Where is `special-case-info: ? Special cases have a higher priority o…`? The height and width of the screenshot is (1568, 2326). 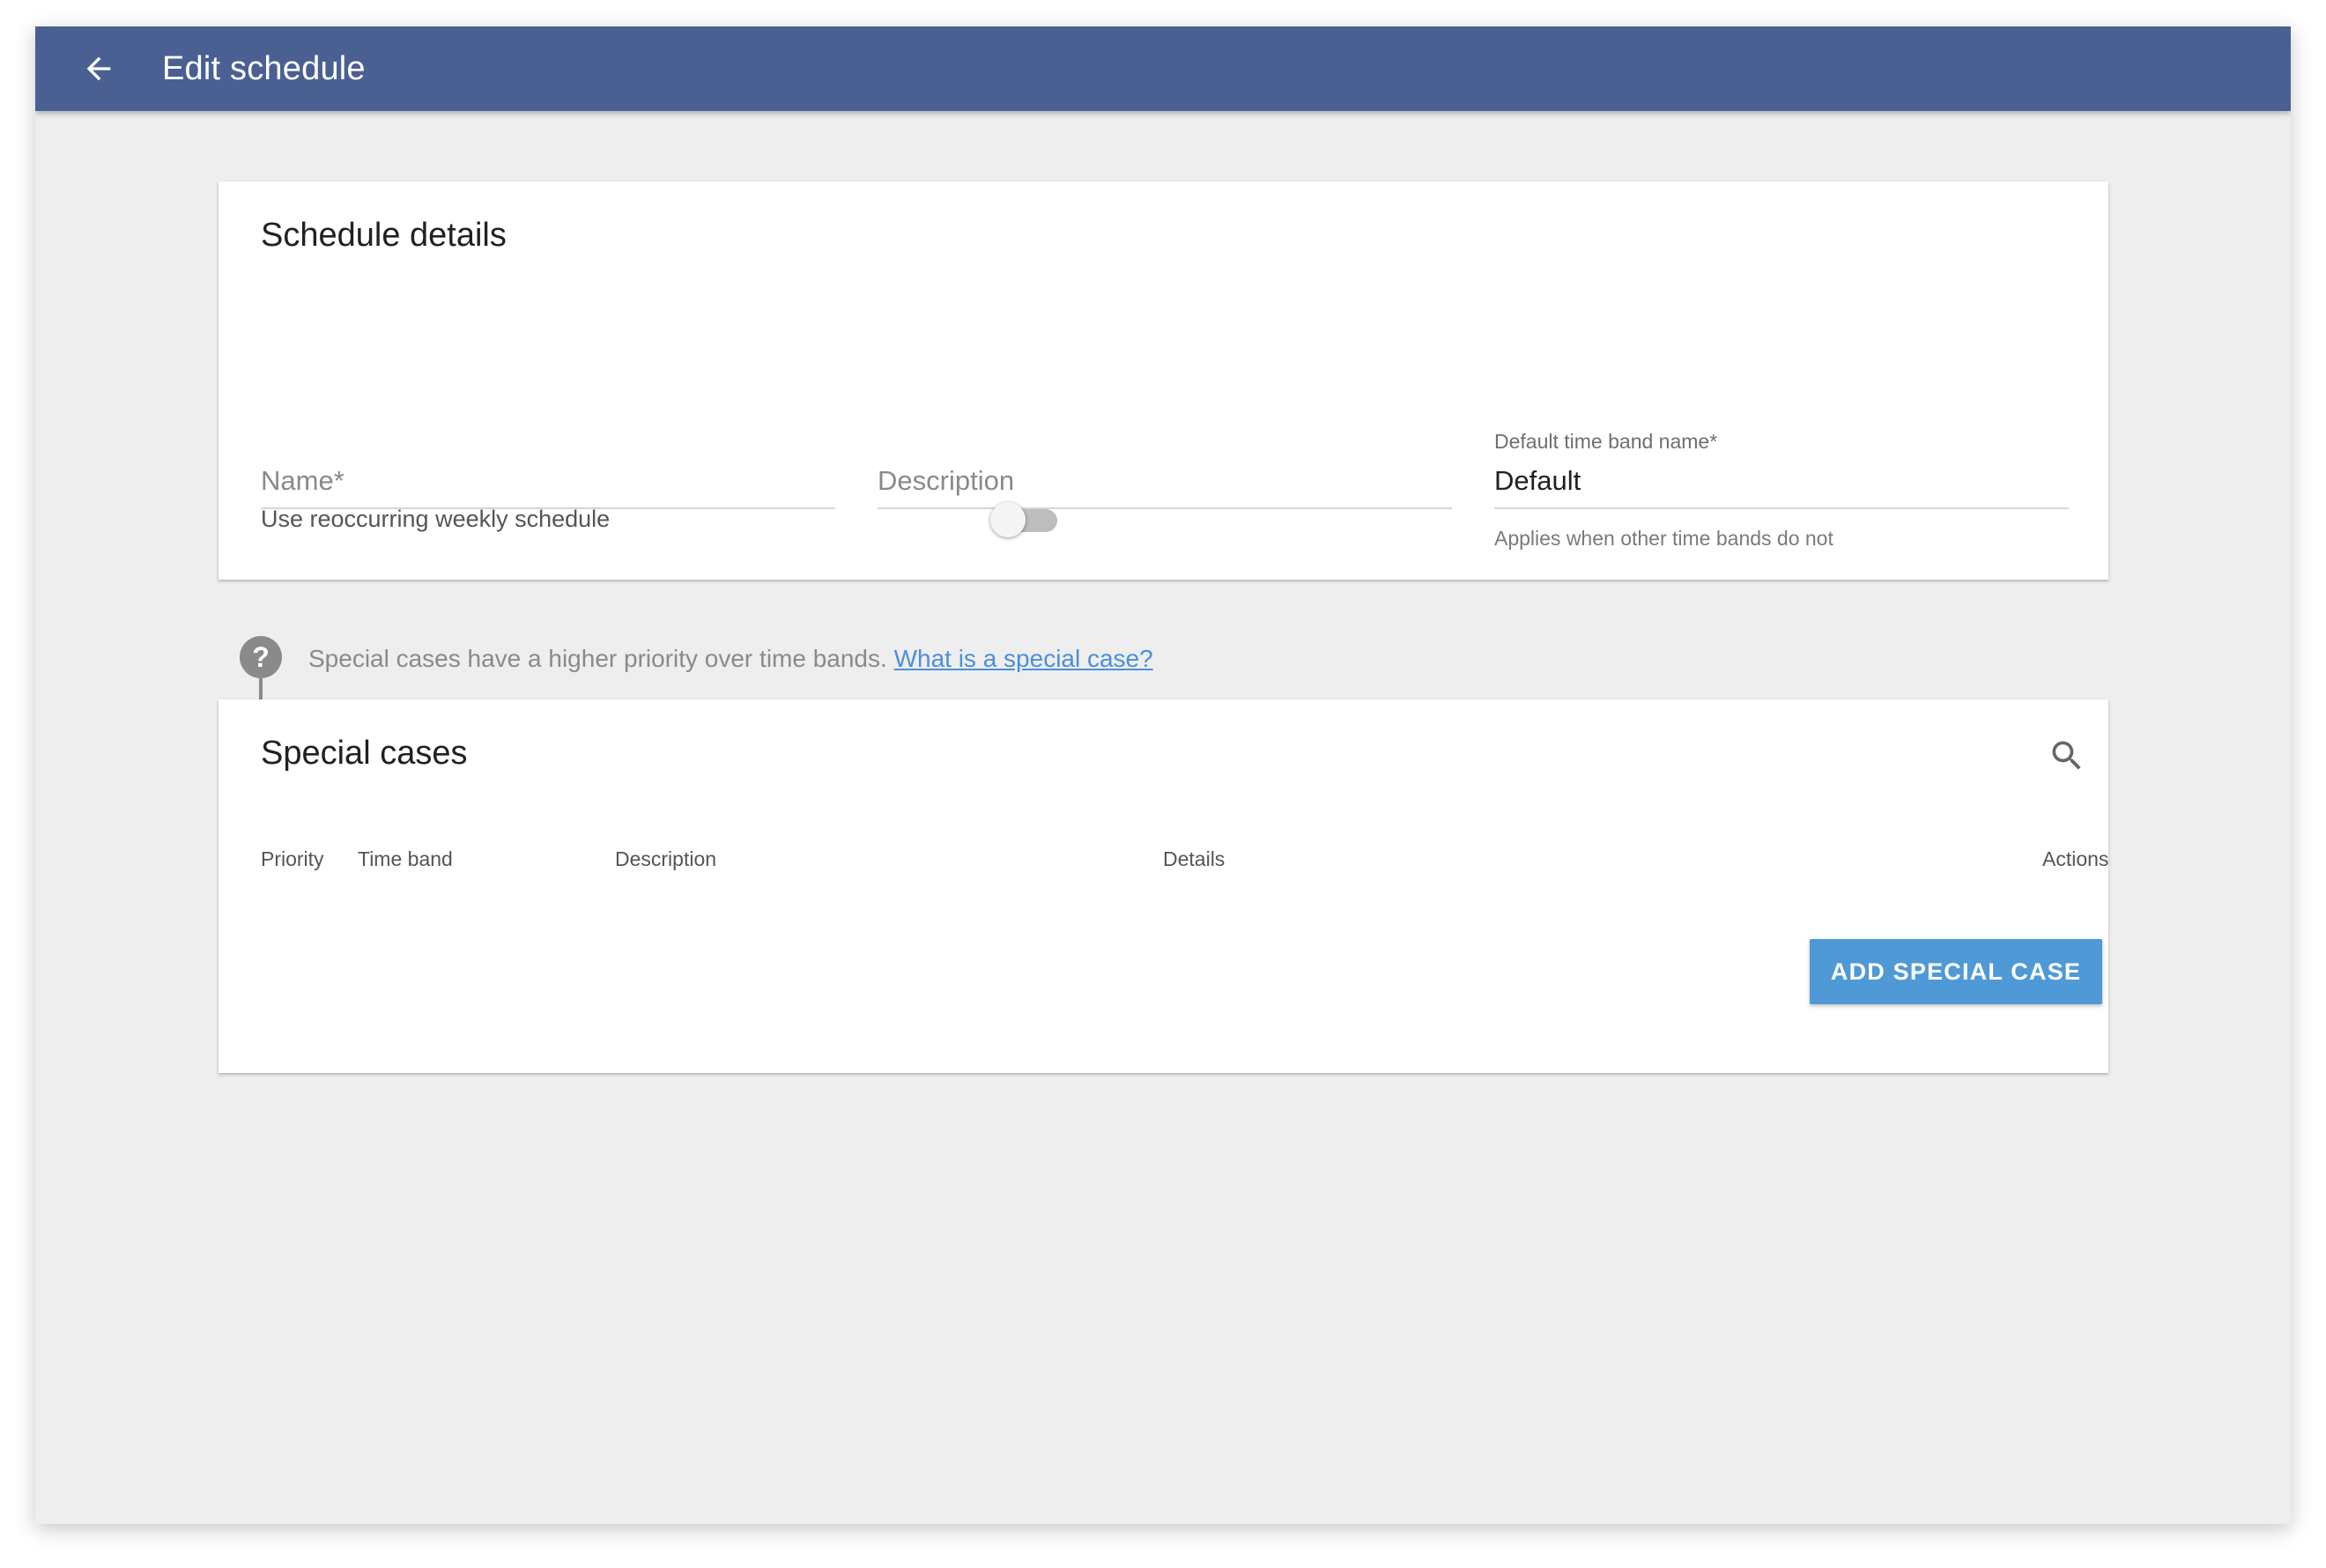
special-case-info: ? Special cases have a higher priority o… is located at coordinates (855, 666).